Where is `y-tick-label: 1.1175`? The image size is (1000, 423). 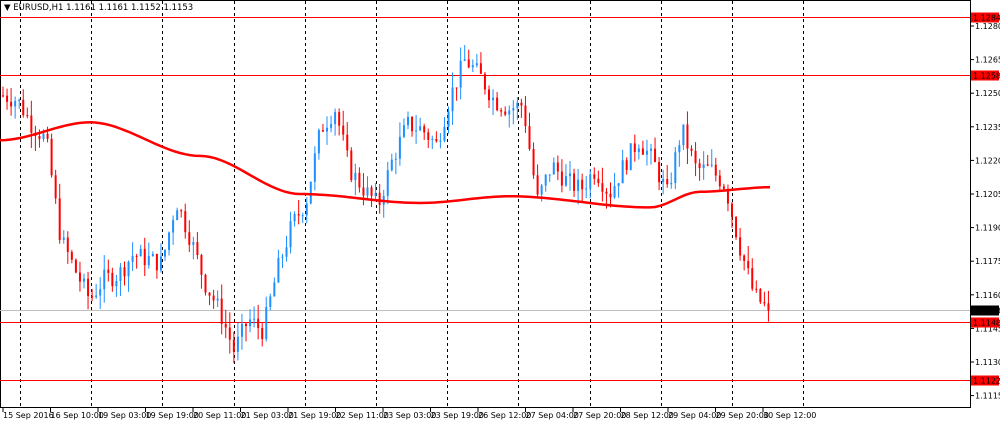 y-tick-label: 1.1175 is located at coordinates (987, 261).